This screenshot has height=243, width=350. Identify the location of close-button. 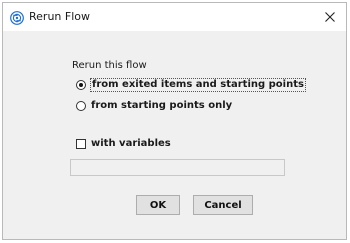
(330, 17).